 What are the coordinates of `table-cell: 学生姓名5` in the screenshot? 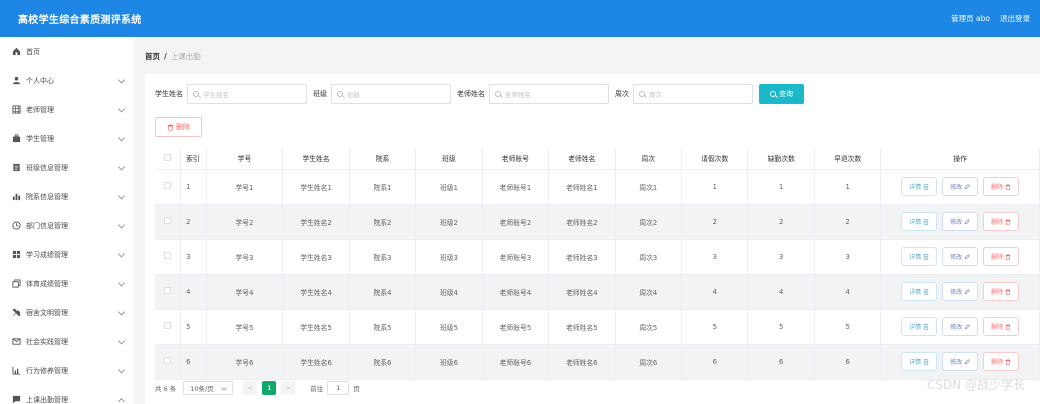 It's located at (316, 327).